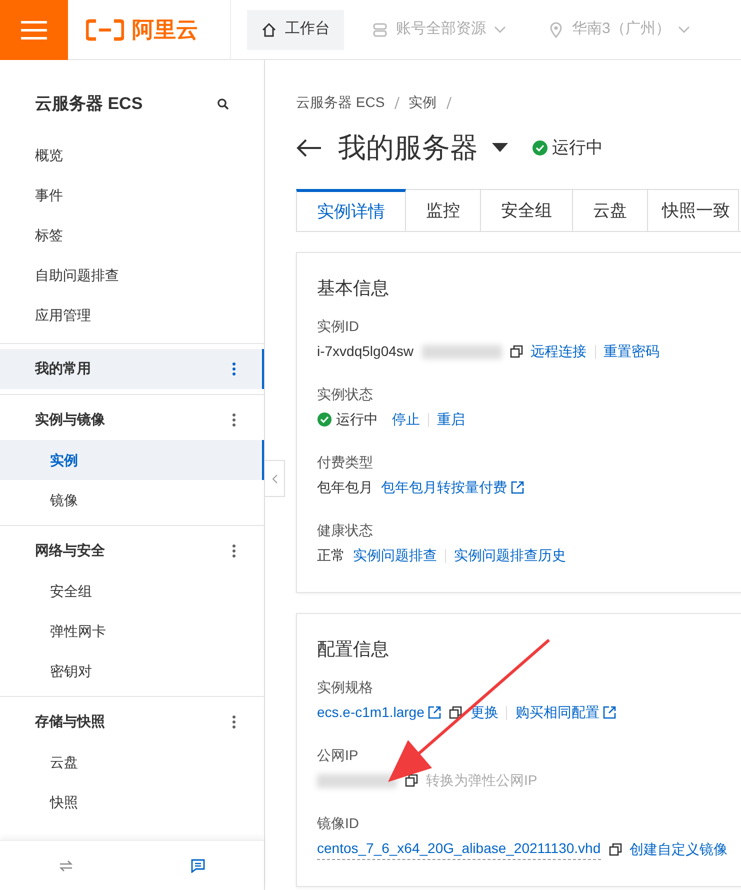 The image size is (741, 890). Describe the element at coordinates (132, 802) in the screenshot. I see `sidebar-item: 快照` at that location.